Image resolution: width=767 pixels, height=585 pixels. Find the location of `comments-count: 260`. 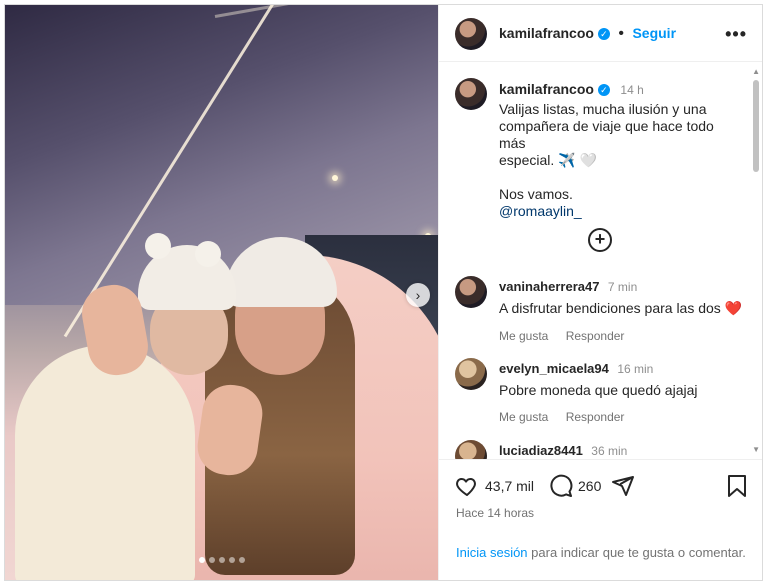

comments-count: 260 is located at coordinates (590, 486).